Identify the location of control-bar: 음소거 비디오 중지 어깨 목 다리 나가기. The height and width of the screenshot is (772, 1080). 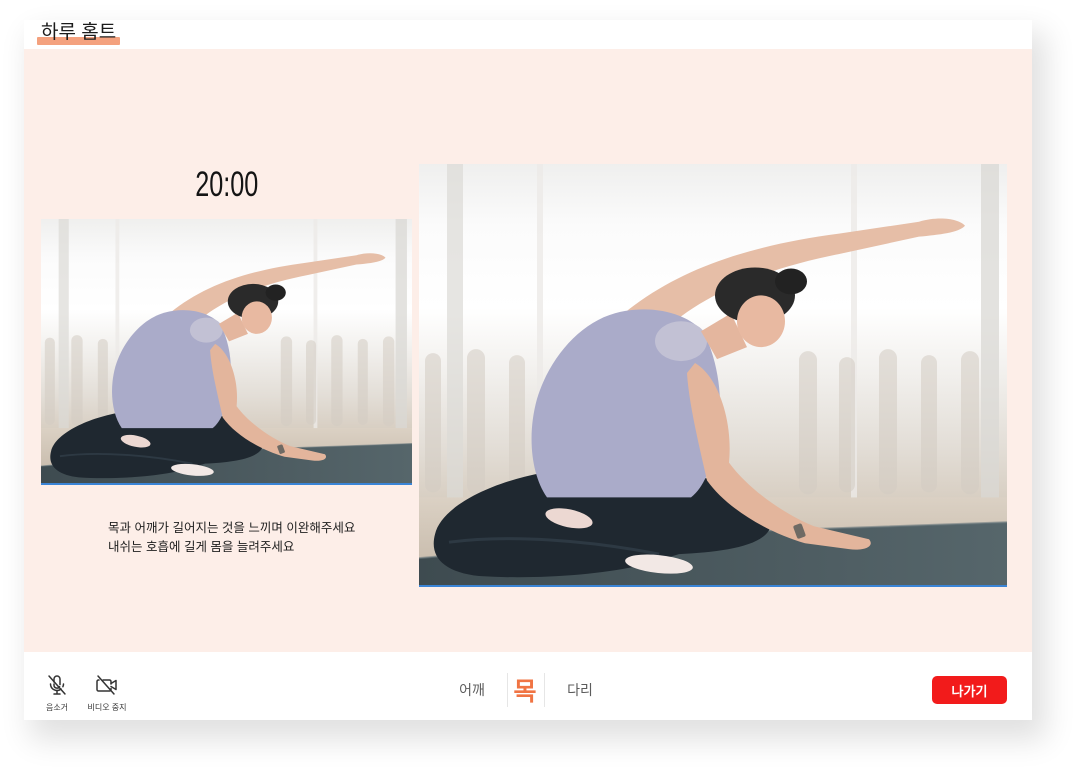
(528, 686).